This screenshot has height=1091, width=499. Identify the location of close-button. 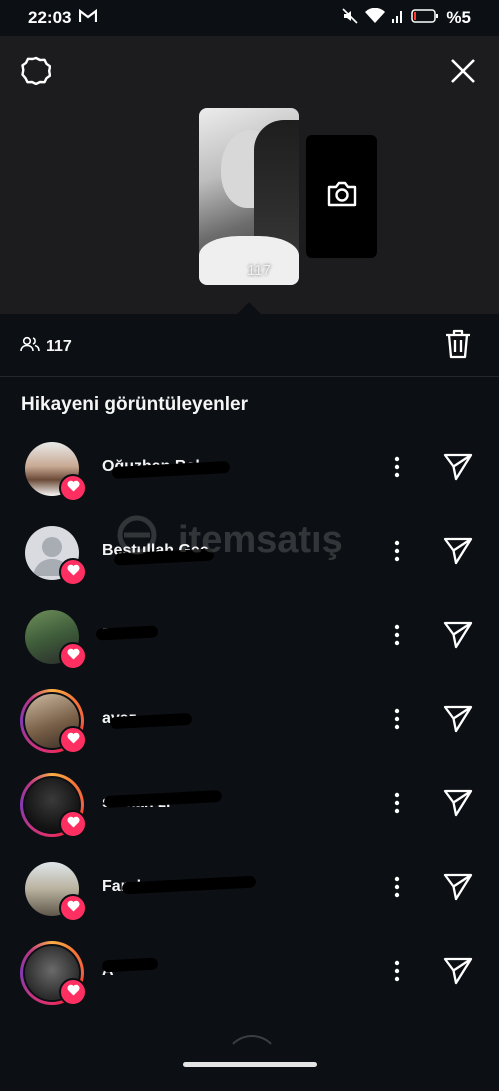
(463, 73).